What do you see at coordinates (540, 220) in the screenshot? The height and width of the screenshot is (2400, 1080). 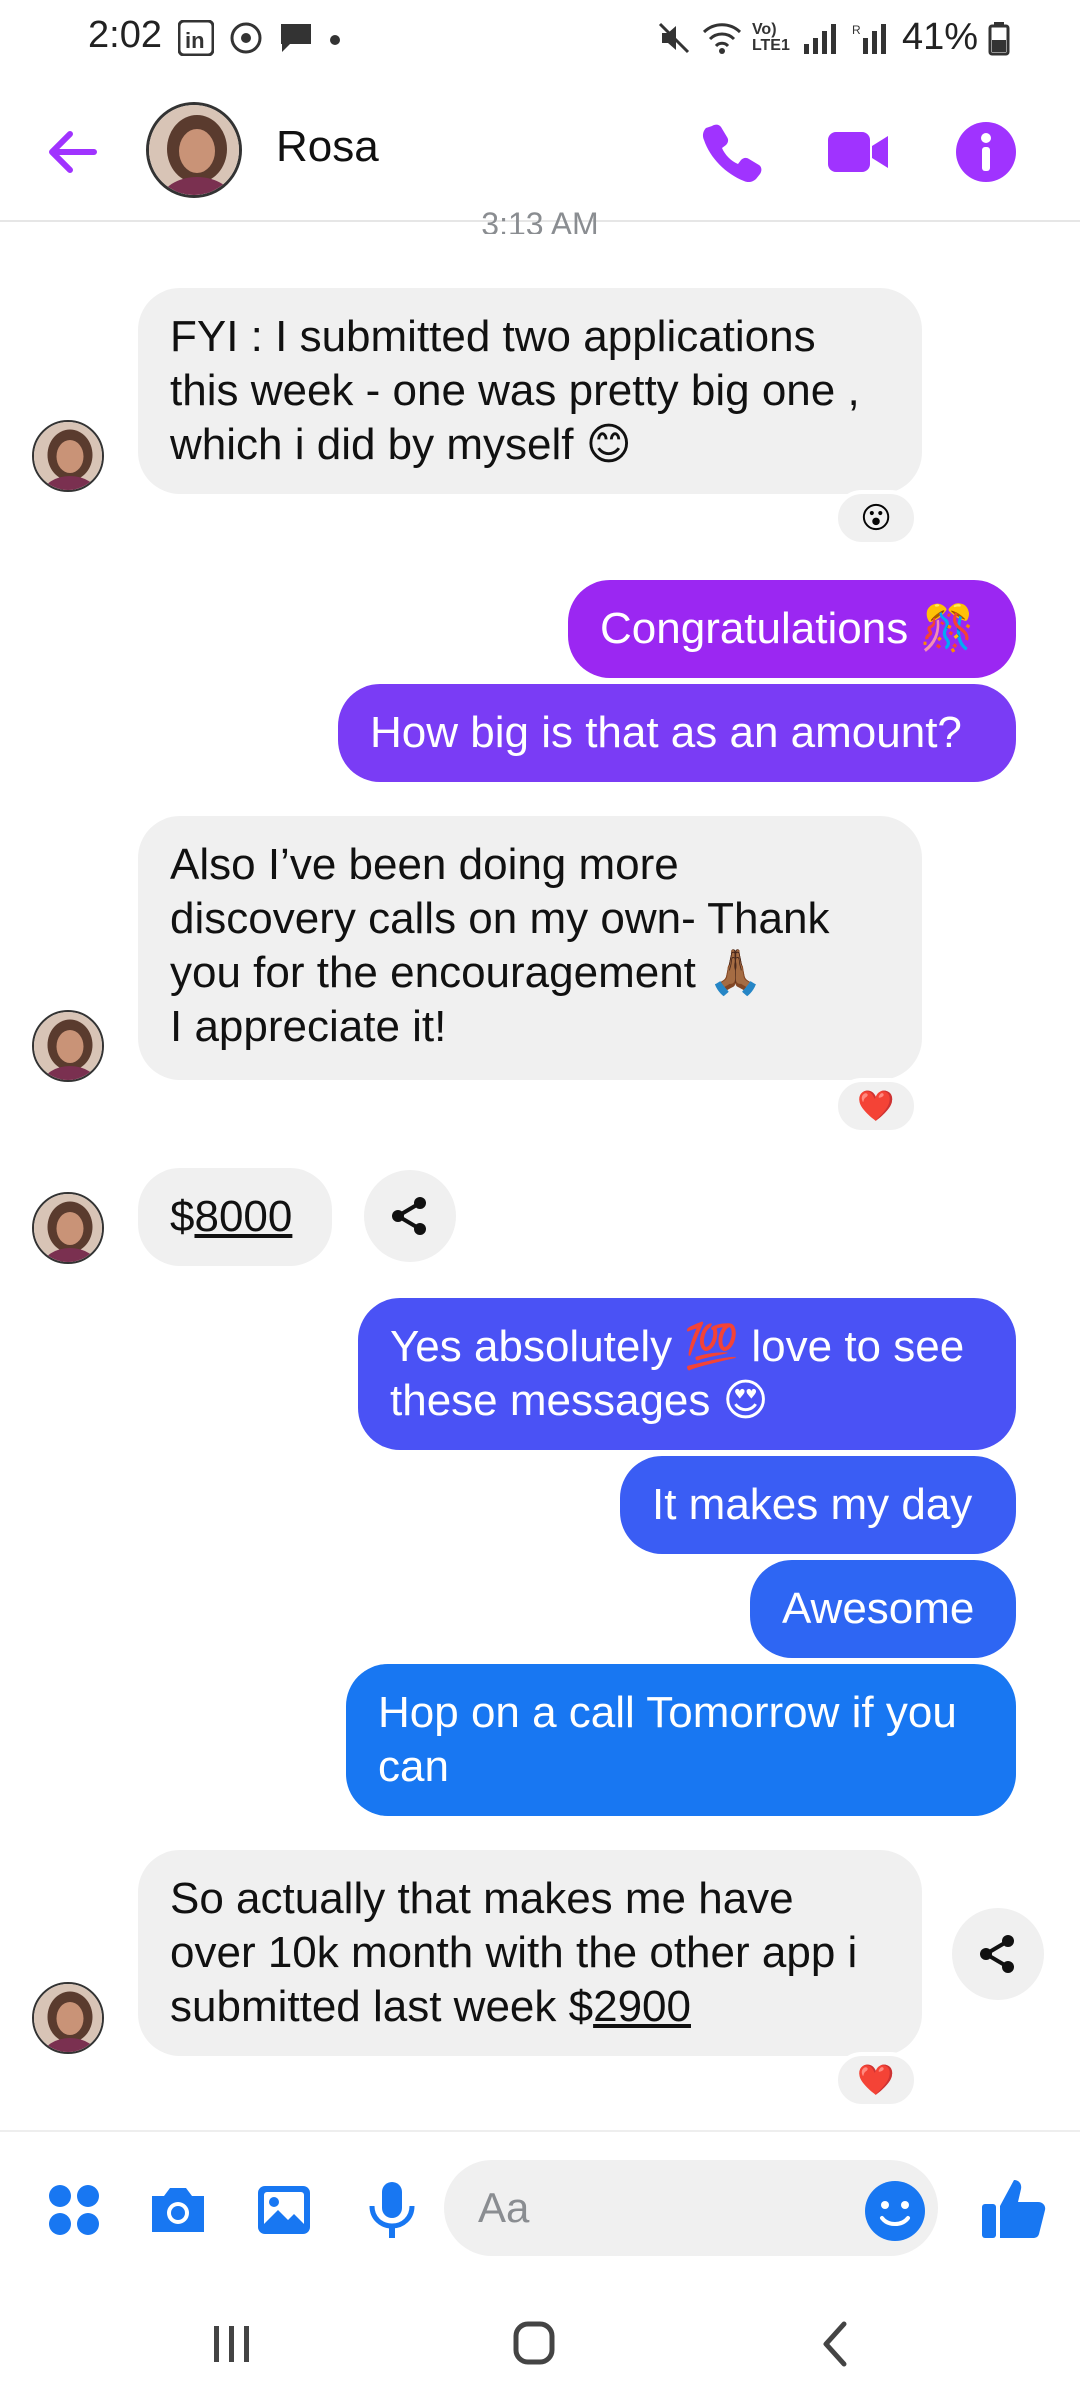 I see `timestamp: 3:13 AM` at bounding box center [540, 220].